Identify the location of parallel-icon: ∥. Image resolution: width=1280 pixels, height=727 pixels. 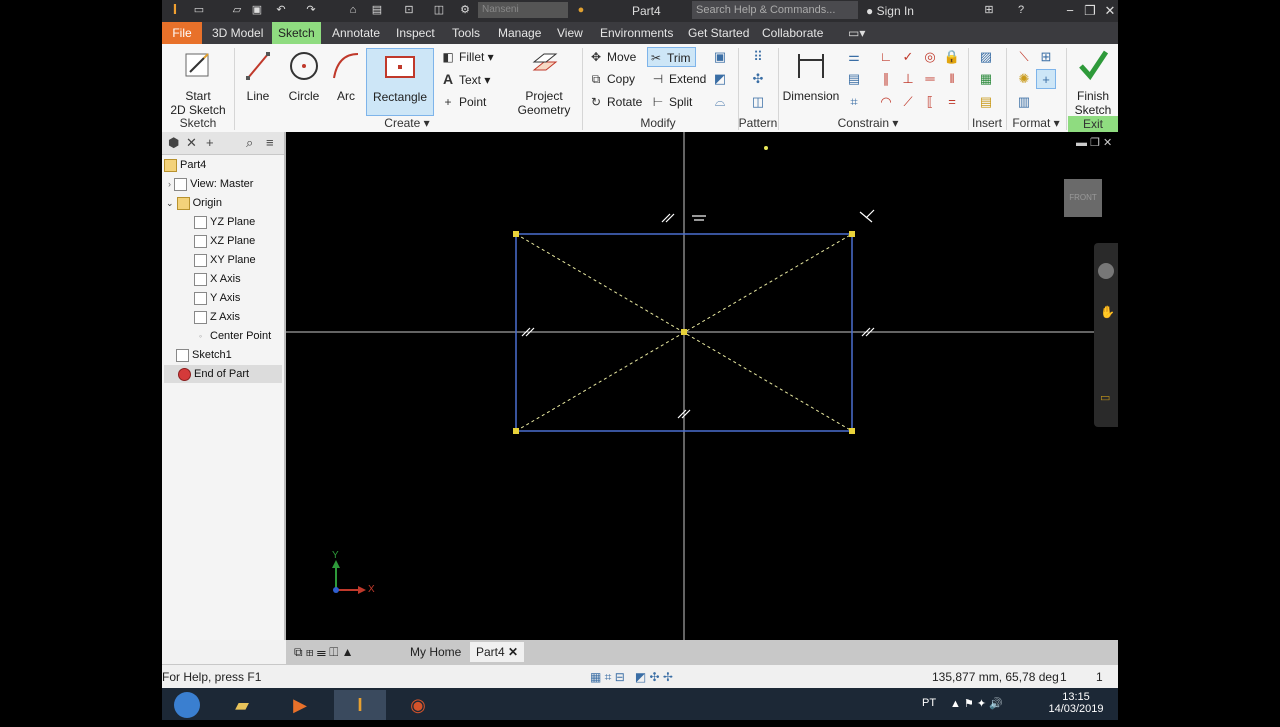
(886, 79).